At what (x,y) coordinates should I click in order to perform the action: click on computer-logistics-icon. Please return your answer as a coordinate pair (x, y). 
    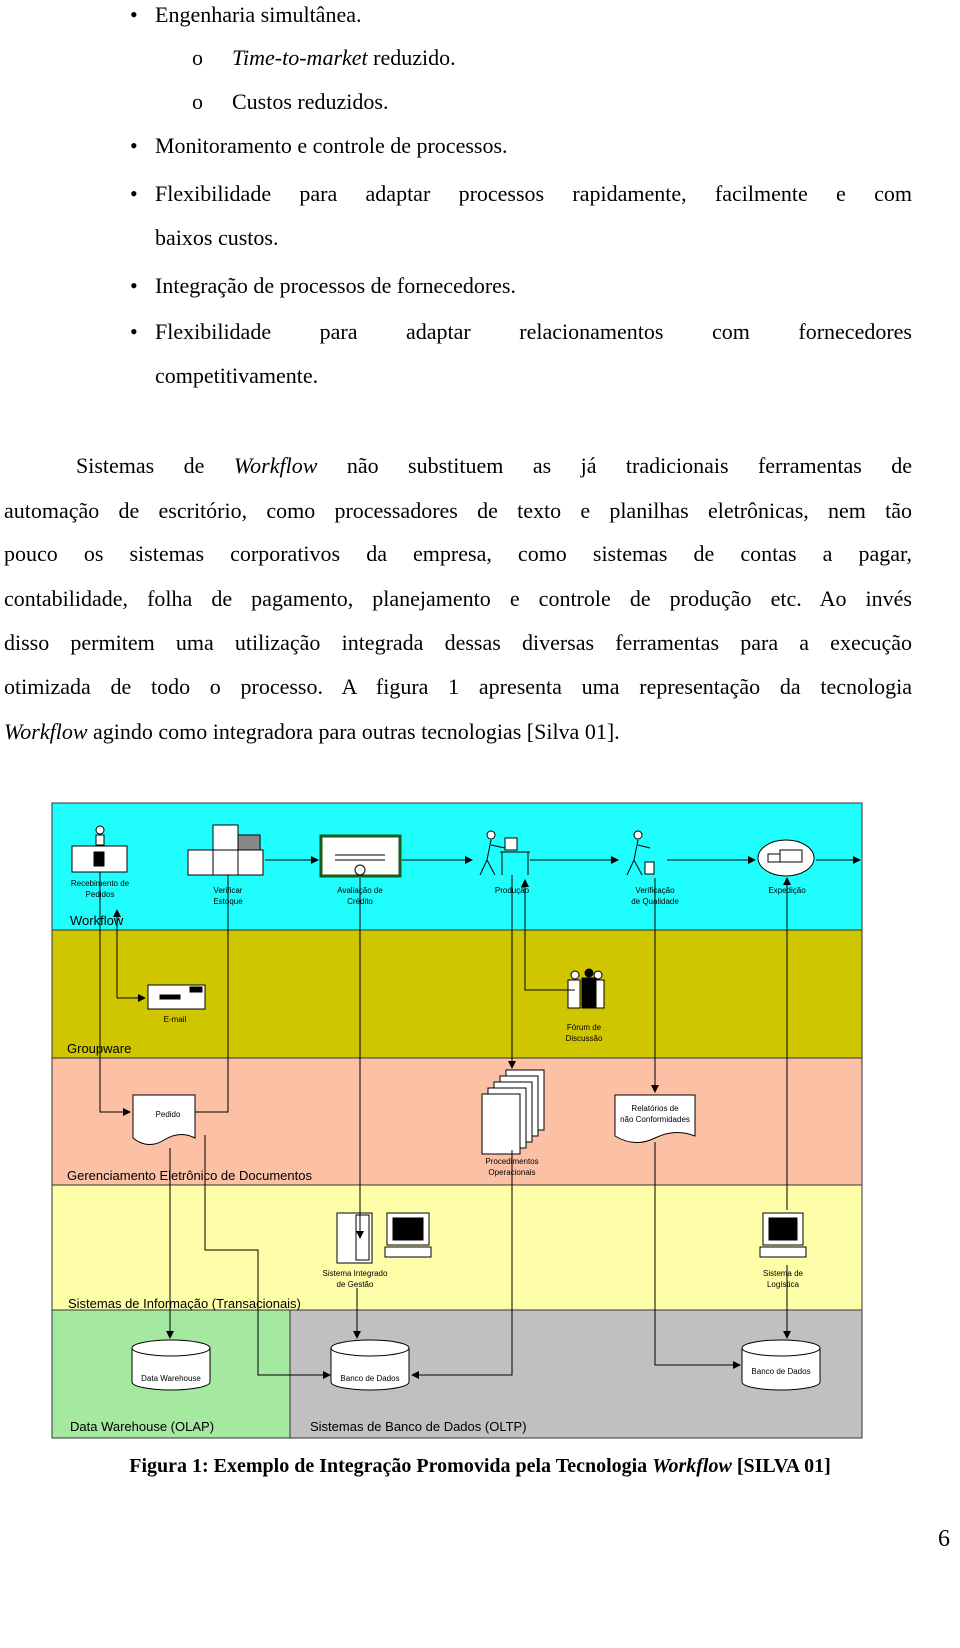
    Looking at the image, I should click on (783, 1235).